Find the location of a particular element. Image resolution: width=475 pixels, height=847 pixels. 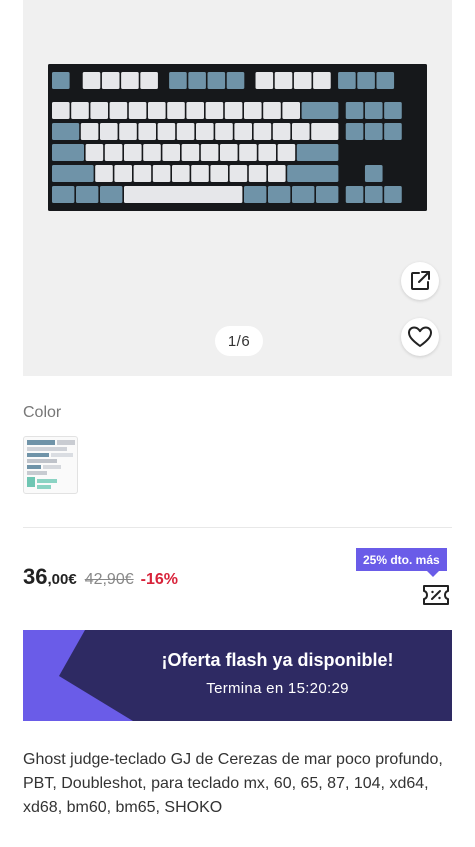

price-current-decimal: ,00€ is located at coordinates (62, 579).